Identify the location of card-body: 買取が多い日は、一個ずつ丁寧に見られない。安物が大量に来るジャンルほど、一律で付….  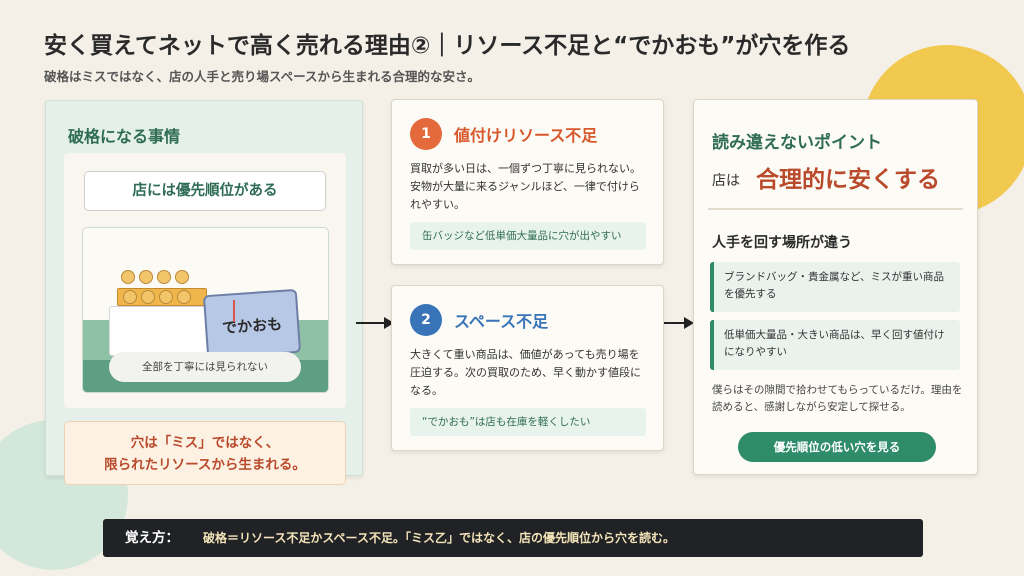
(525, 186).